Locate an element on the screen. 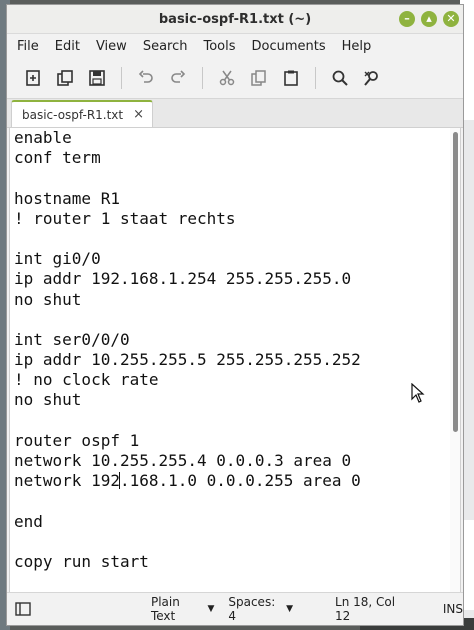 The image size is (474, 630). menu-tools: Tools is located at coordinates (219, 46).